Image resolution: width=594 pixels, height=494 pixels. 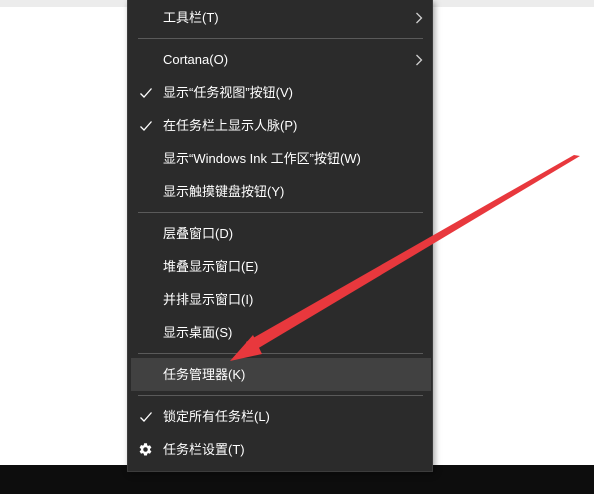 I want to click on menu-item-label: Cortana(O), so click(x=196, y=59).